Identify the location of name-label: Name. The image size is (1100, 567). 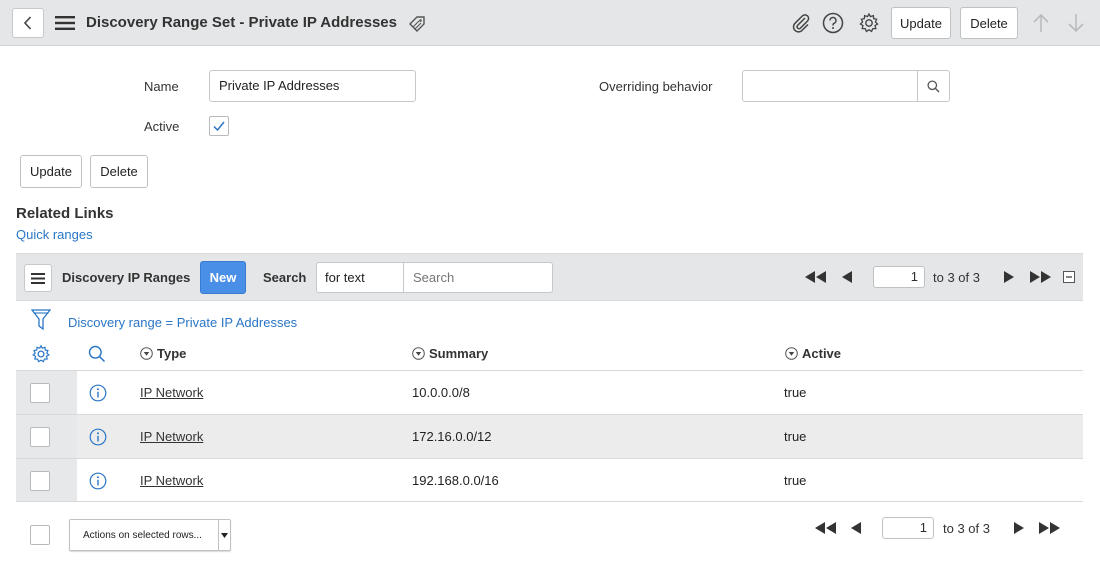
(161, 86).